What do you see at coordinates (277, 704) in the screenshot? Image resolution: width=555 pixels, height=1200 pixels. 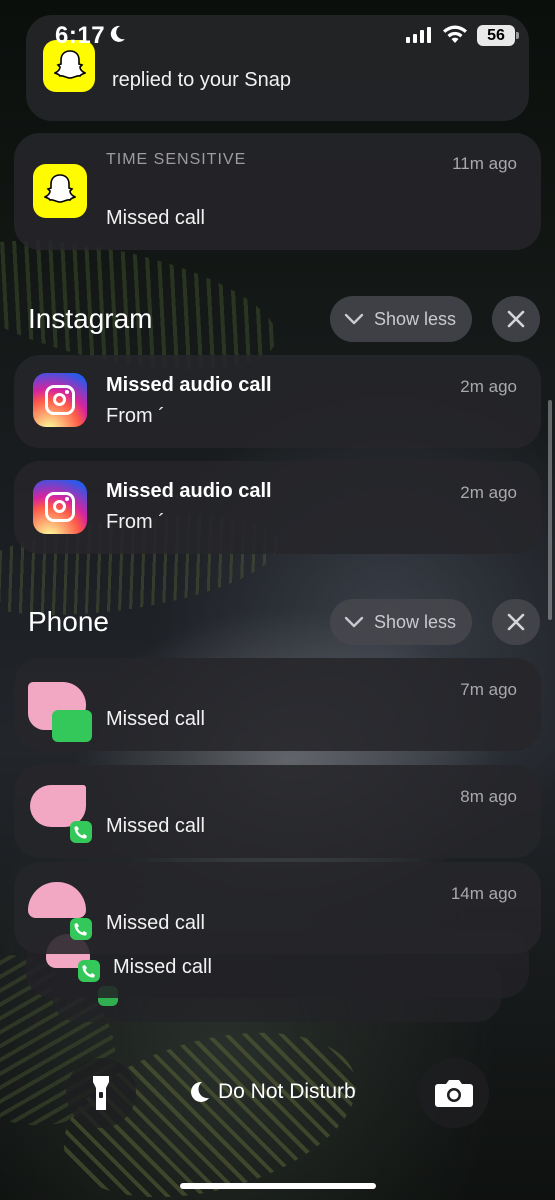 I see `phone-notification: 7m ago Missed call` at bounding box center [277, 704].